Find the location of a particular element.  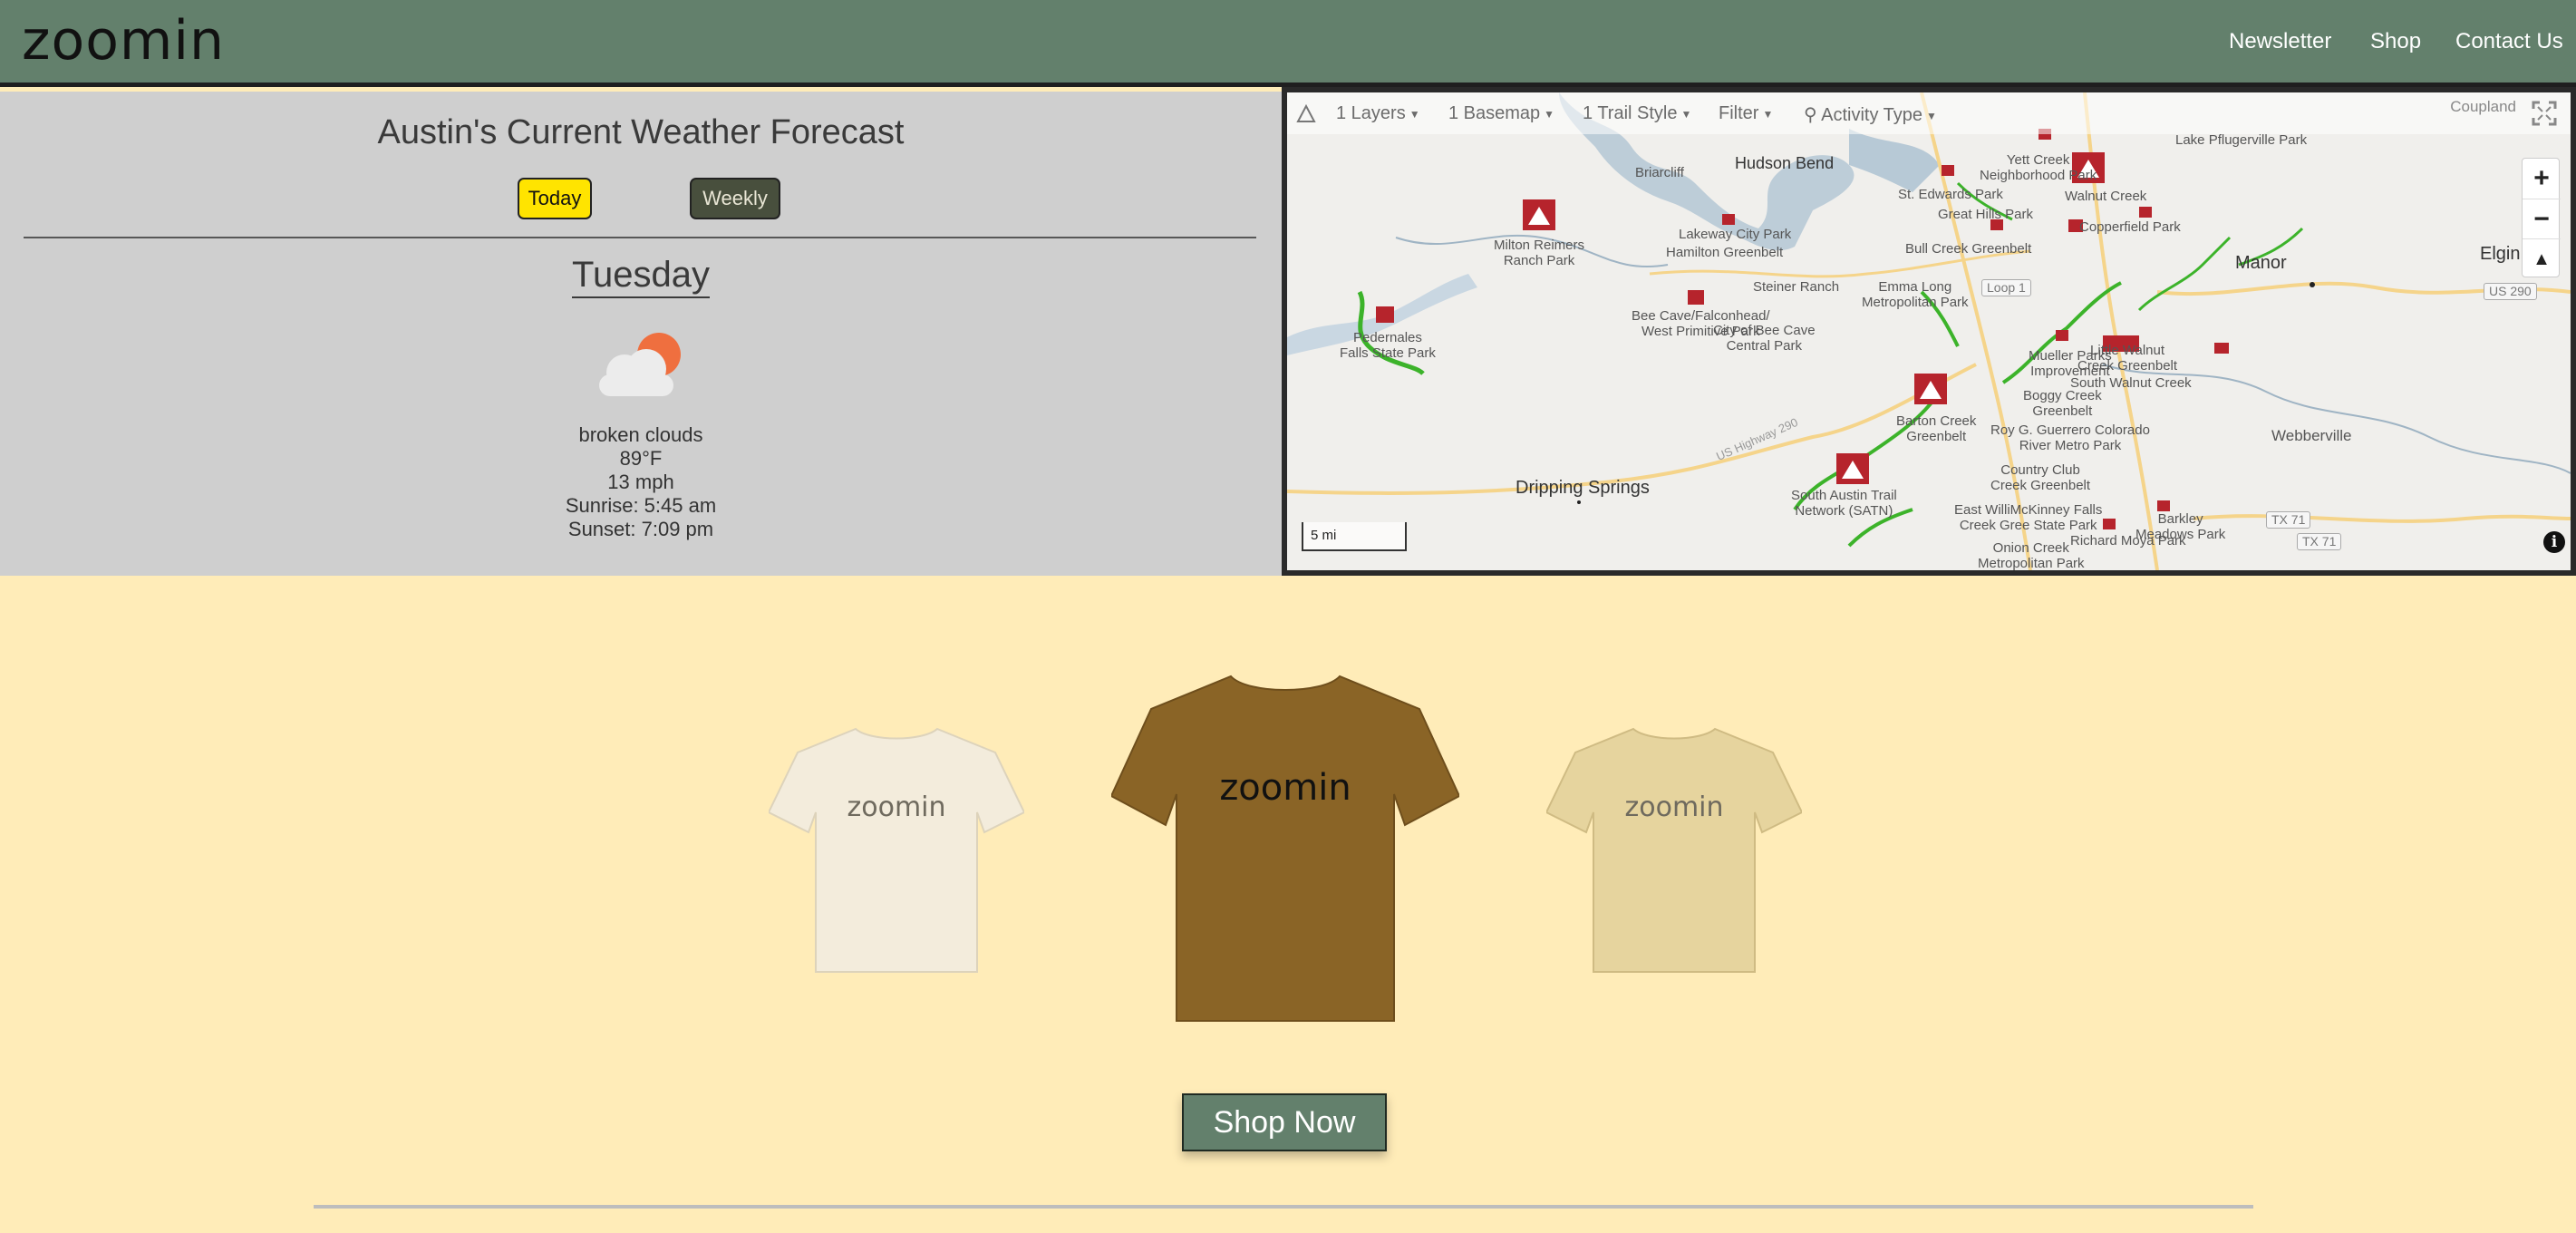

map-label-little-walnut: Little Walnut Creek Greenbelt is located at coordinates (2127, 358).